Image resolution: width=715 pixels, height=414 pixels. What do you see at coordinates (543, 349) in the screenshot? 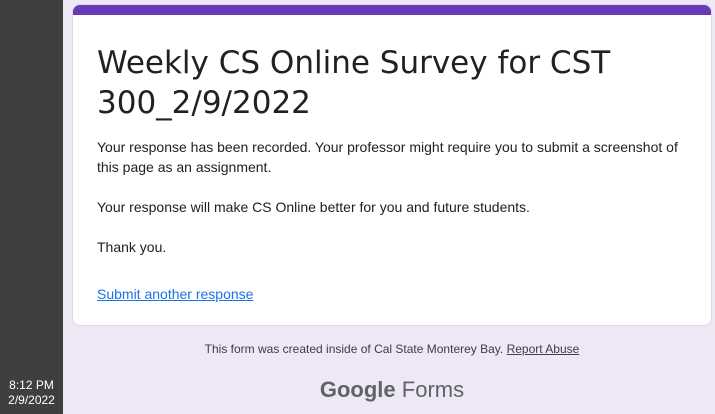
I see `report-abuse-link: Report Abuse` at bounding box center [543, 349].